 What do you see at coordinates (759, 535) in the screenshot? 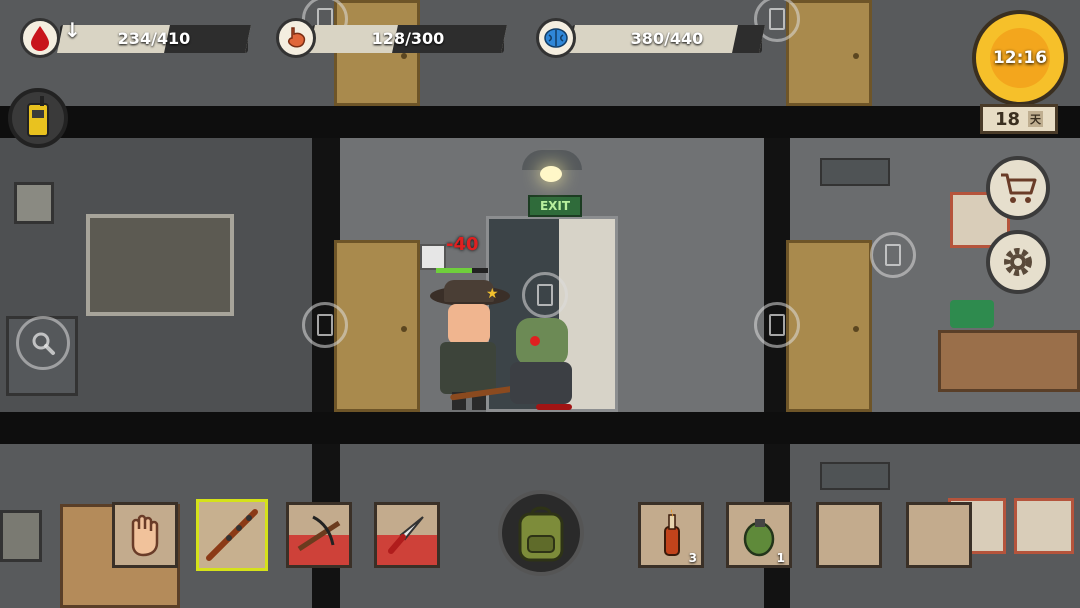
I see `item-slot-grenade: 1` at bounding box center [759, 535].